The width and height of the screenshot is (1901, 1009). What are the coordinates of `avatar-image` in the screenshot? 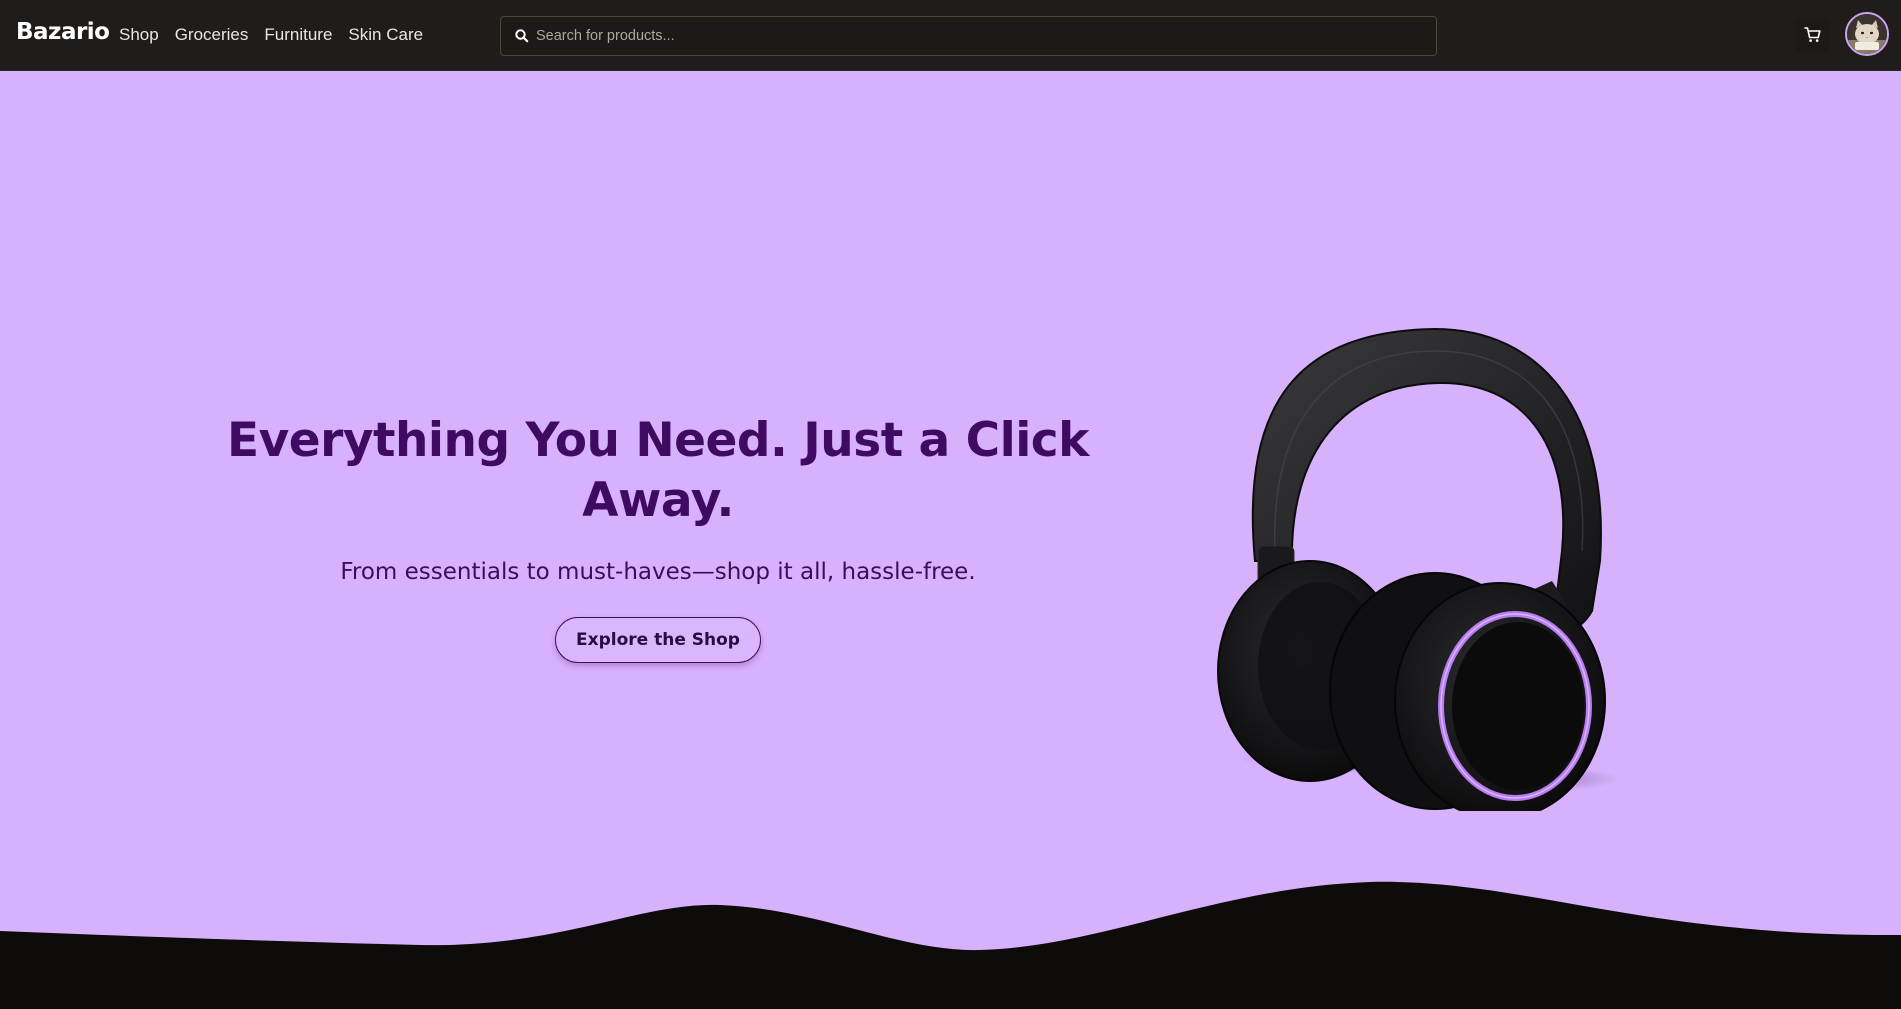 It's located at (1867, 34).